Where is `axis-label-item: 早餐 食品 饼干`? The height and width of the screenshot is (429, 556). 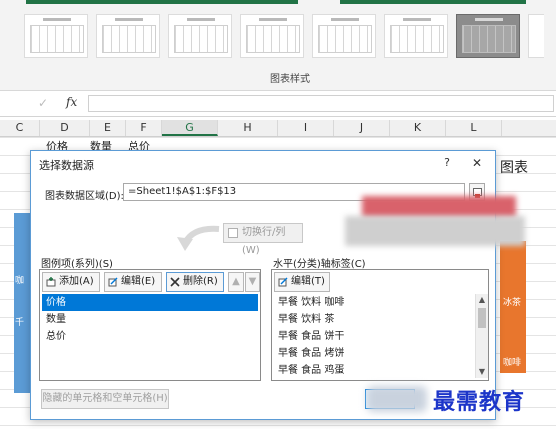
axis-label-item: 早餐 食品 饼干 is located at coordinates (311, 336).